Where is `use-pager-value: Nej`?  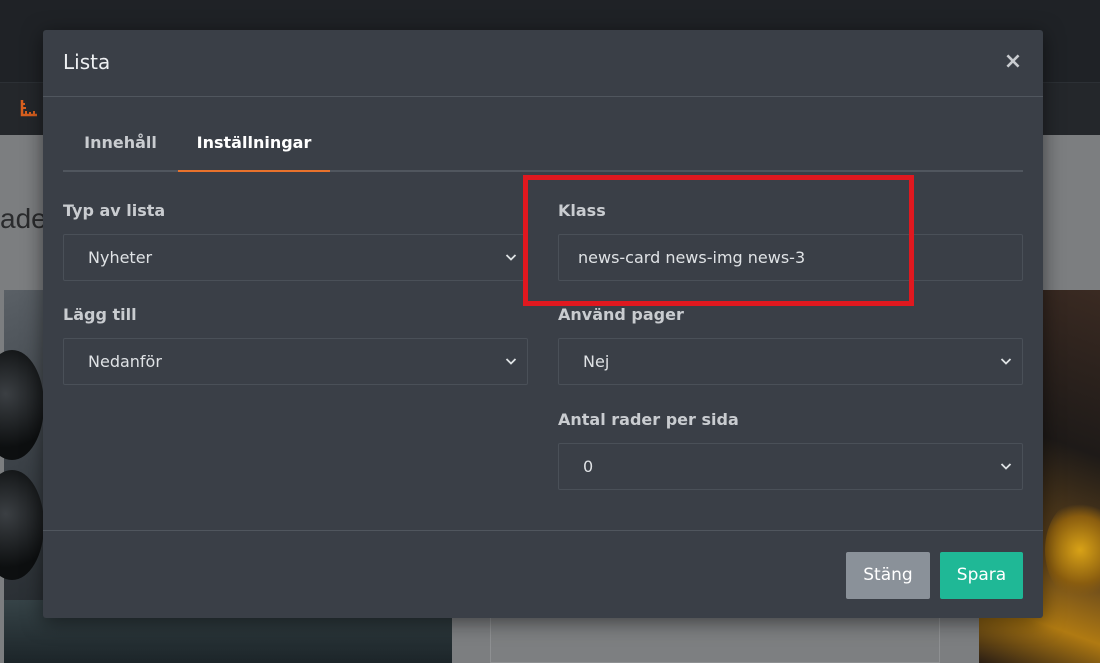 use-pager-value: Nej is located at coordinates (596, 361).